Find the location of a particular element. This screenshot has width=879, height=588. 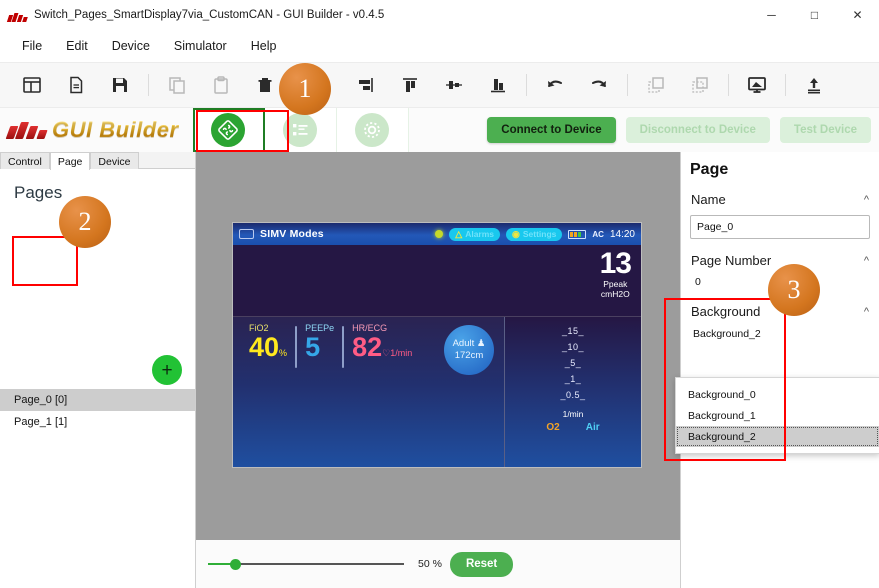

background-section-label: Background is located at coordinates (726, 311).